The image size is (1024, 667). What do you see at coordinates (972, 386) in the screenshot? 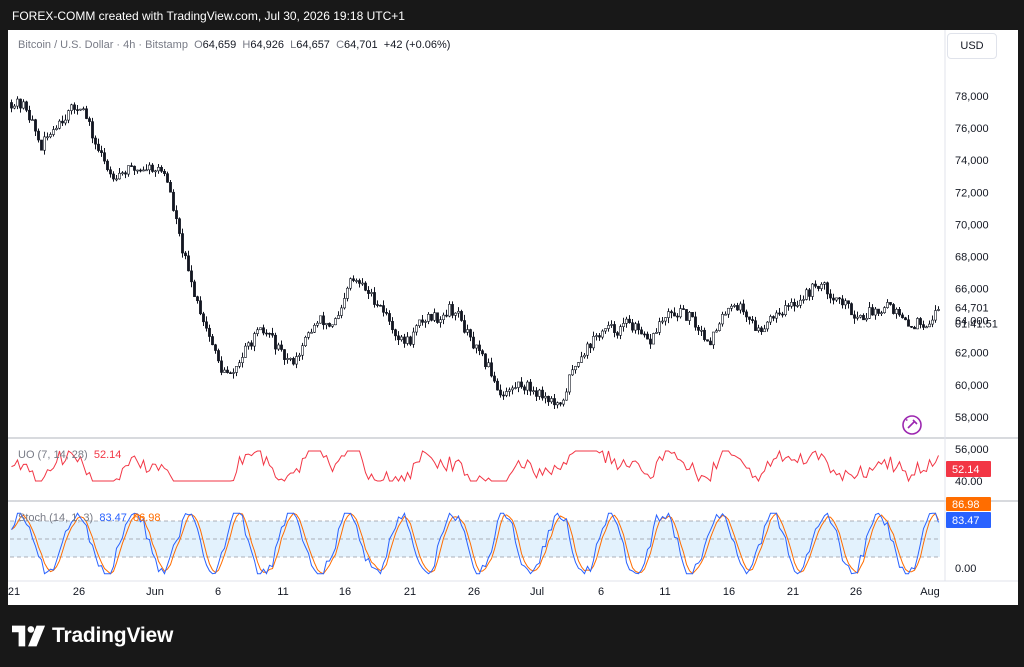
I see `price-tick-label: 60,000` at bounding box center [972, 386].